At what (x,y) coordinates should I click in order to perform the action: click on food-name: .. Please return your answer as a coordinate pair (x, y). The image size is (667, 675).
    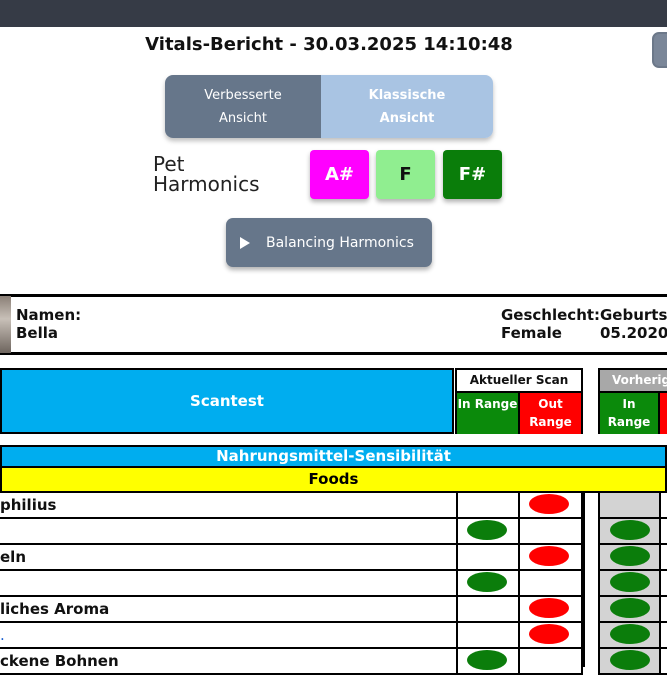
    Looking at the image, I should click on (229, 636).